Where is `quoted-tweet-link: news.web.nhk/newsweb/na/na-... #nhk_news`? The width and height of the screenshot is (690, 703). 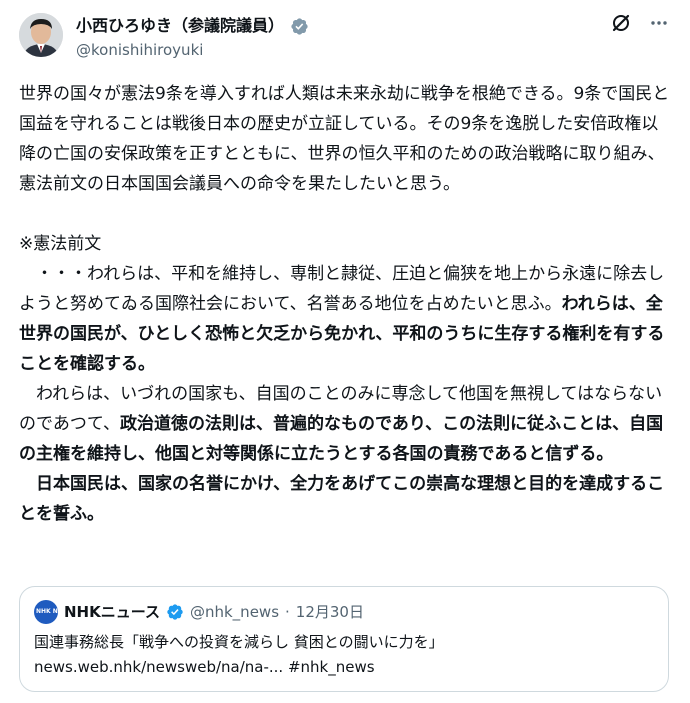 quoted-tweet-link: news.web.nhk/newsweb/na/na-... #nhk_news is located at coordinates (204, 667).